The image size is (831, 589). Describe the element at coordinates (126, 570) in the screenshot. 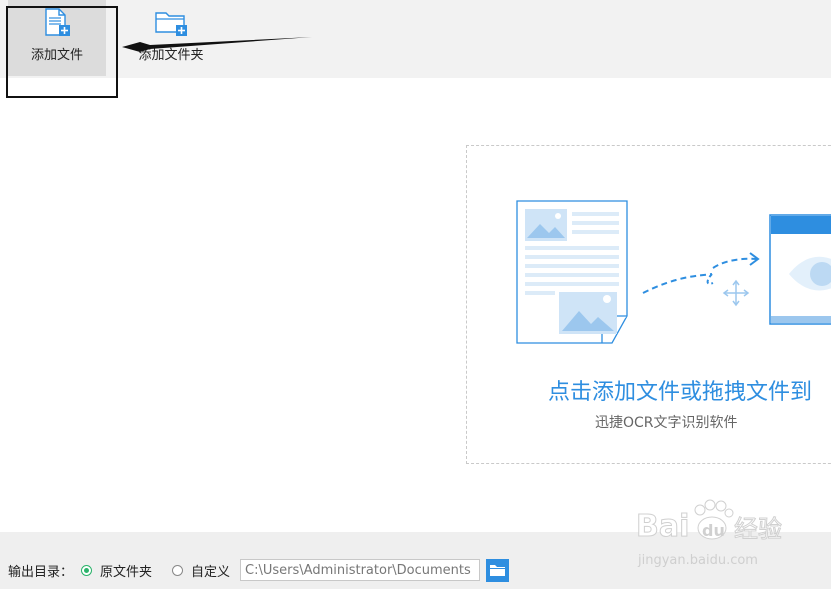

I see `source-folder-label: 原文件夹` at that location.